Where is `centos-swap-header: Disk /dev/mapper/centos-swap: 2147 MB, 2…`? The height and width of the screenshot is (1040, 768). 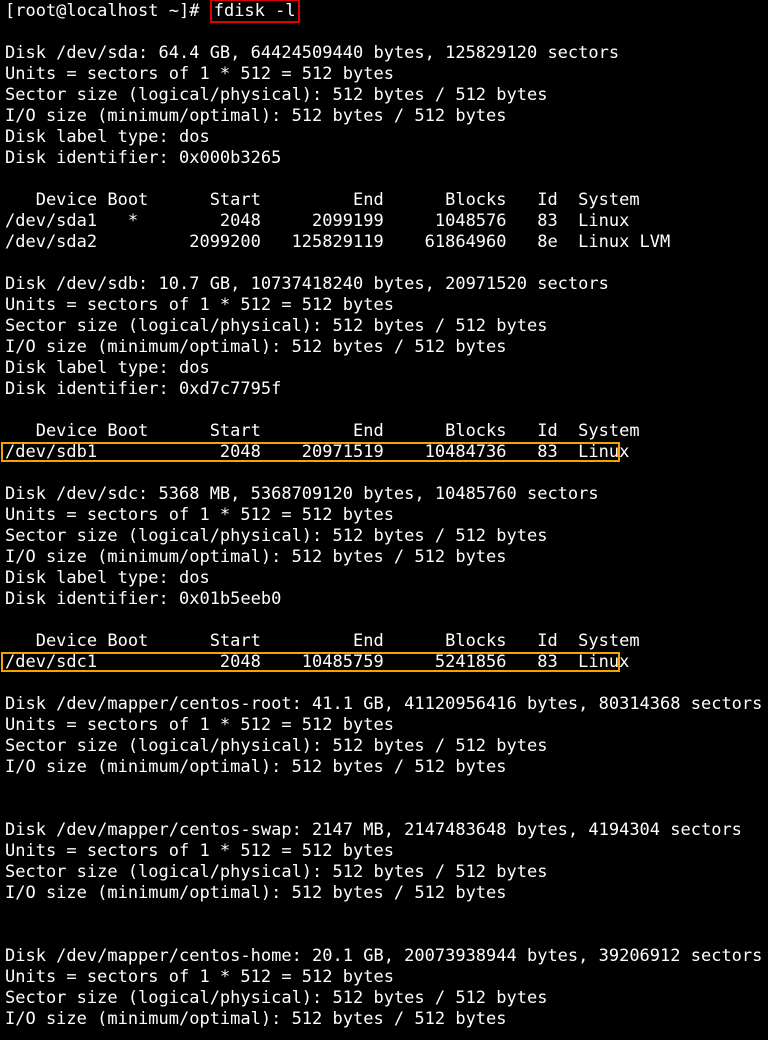
centos-swap-header: Disk /dev/mapper/centos-swap: 2147 MB, 2… is located at coordinates (373, 830).